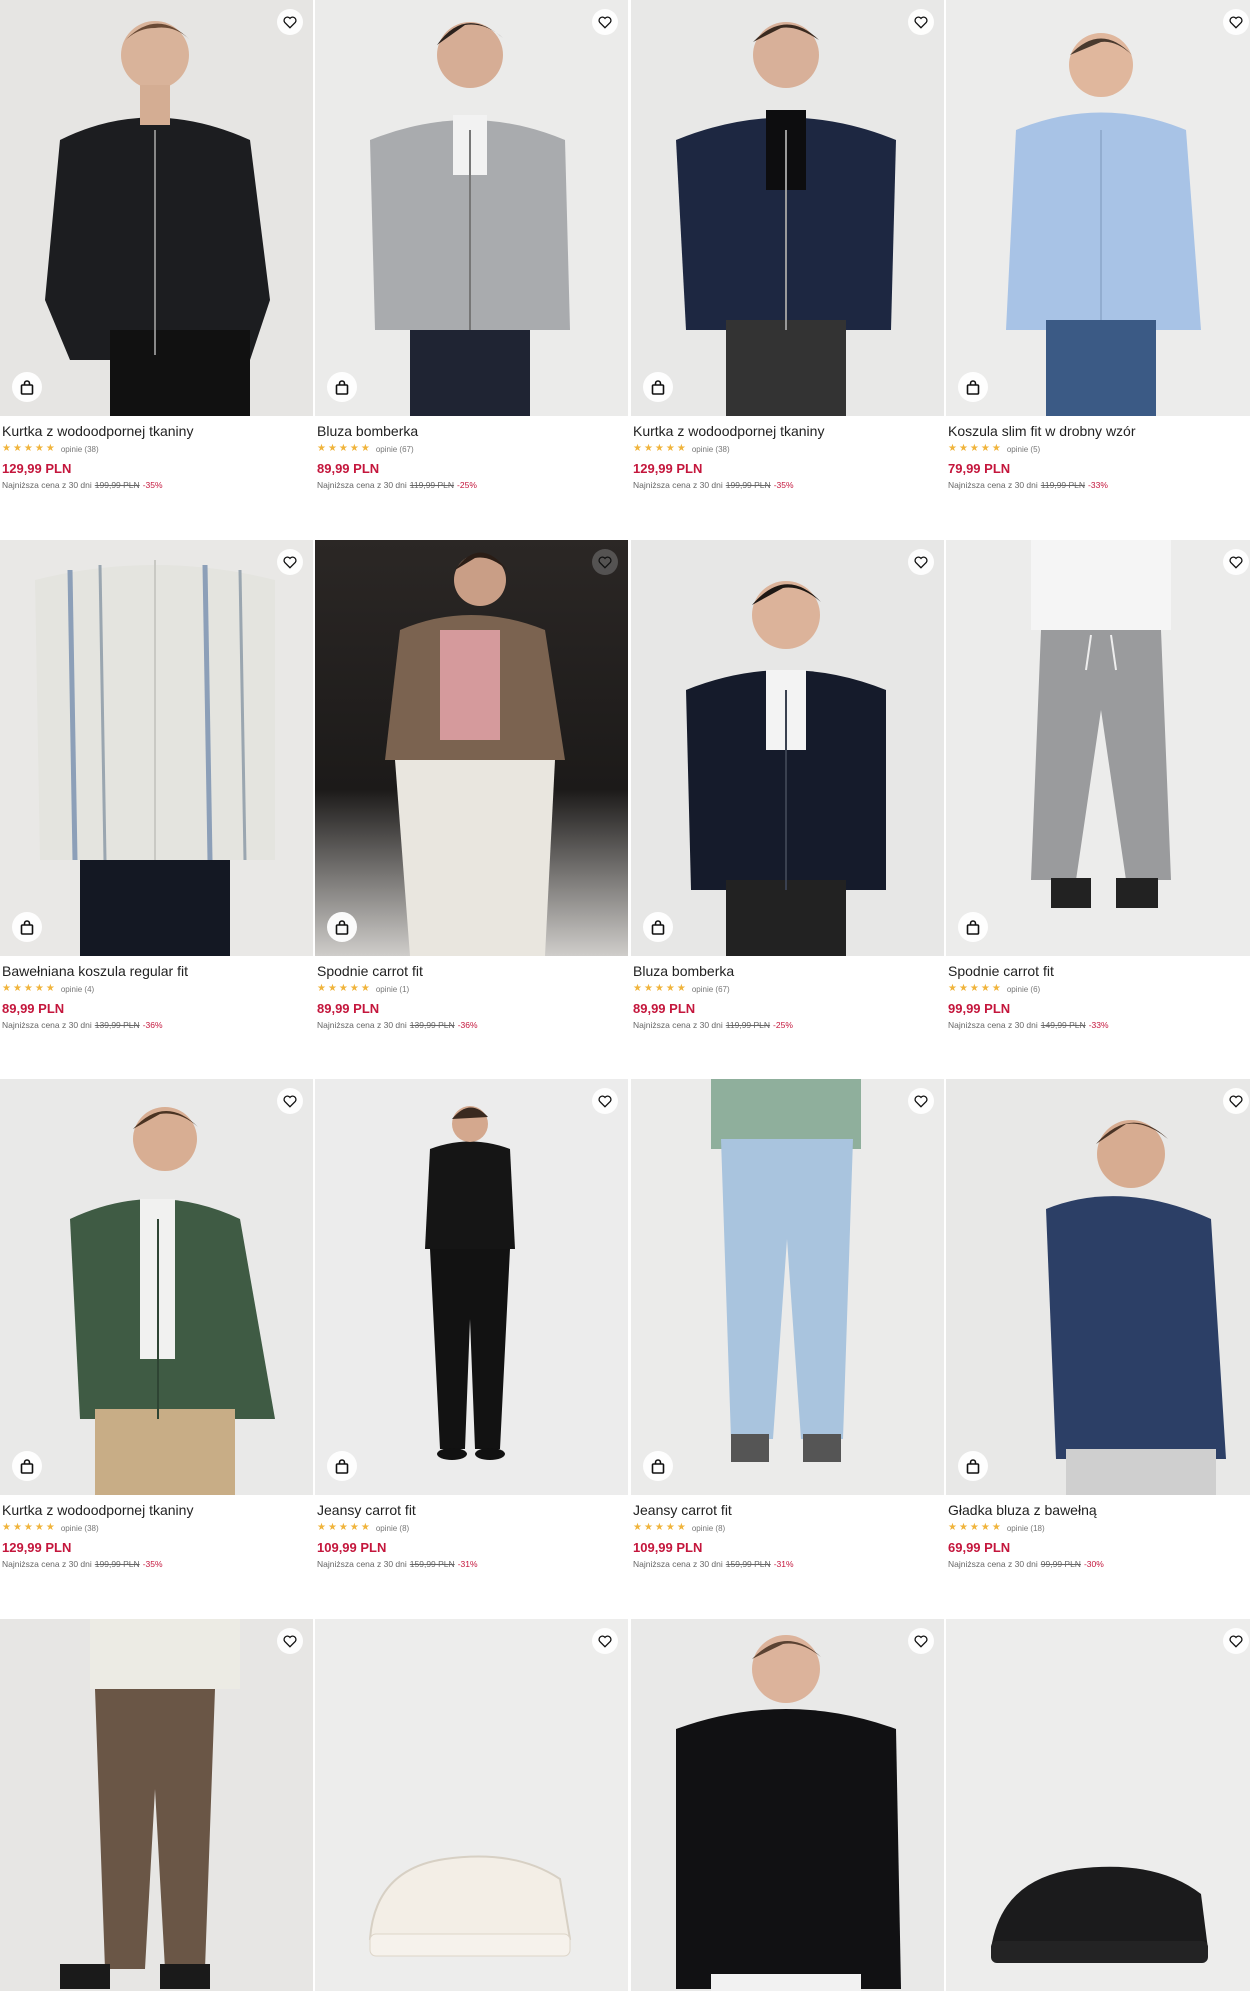 The width and height of the screenshot is (1250, 1991). I want to click on review-count: opinie (4), so click(77, 989).